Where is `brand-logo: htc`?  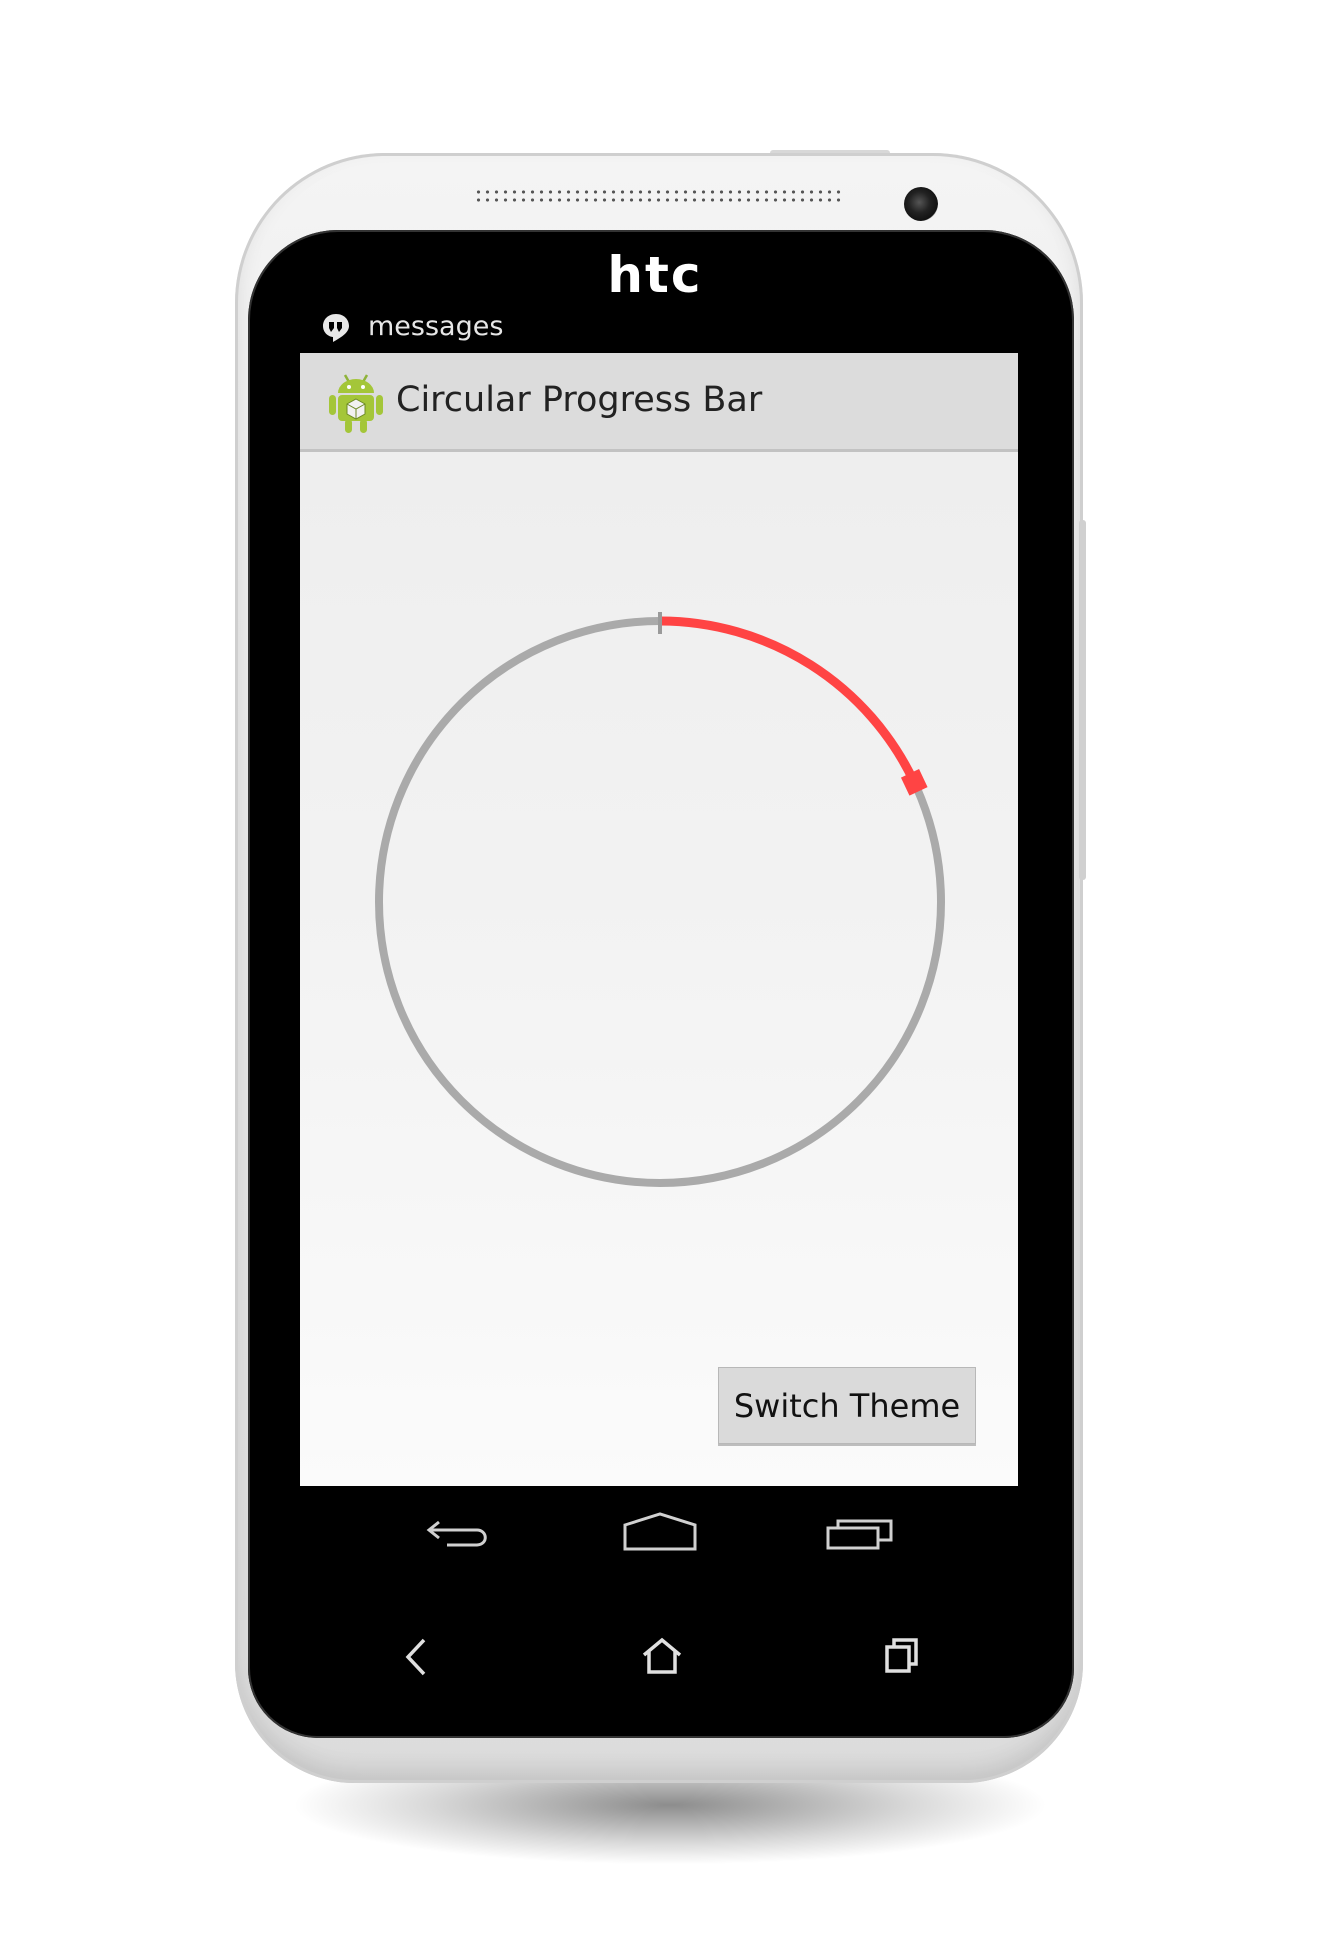 brand-logo: htc is located at coordinates (655, 275).